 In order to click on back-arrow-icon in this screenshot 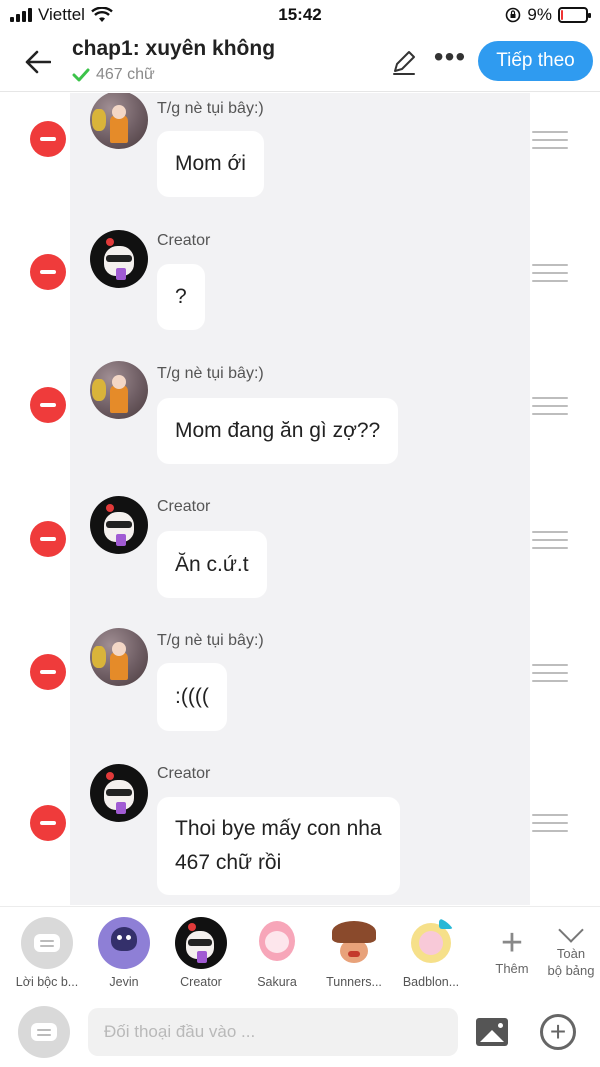, I will do `click(38, 62)`.